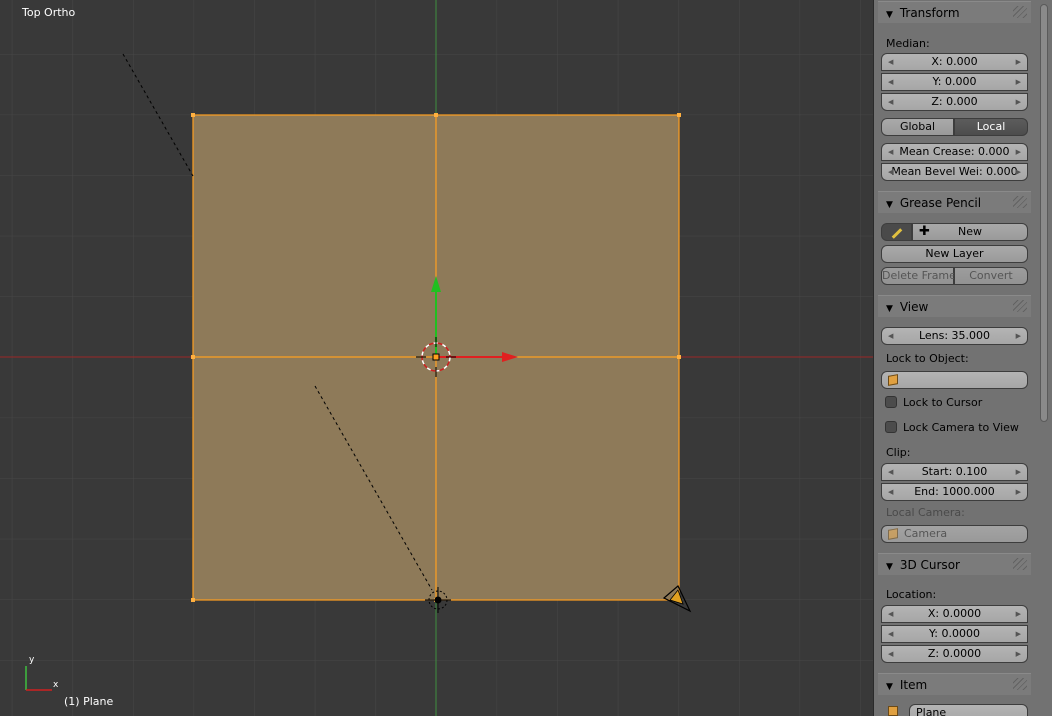 Image resolution: width=1052 pixels, height=716 pixels. What do you see at coordinates (991, 127) in the screenshot?
I see `local-toggle: Local` at bounding box center [991, 127].